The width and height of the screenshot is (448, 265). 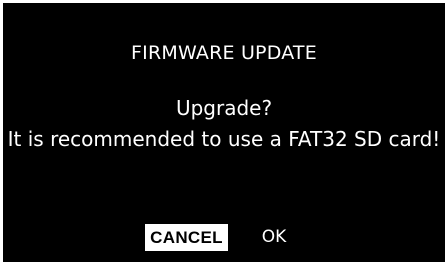 What do you see at coordinates (224, 108) in the screenshot?
I see `dialog-question: Upgrade?` at bounding box center [224, 108].